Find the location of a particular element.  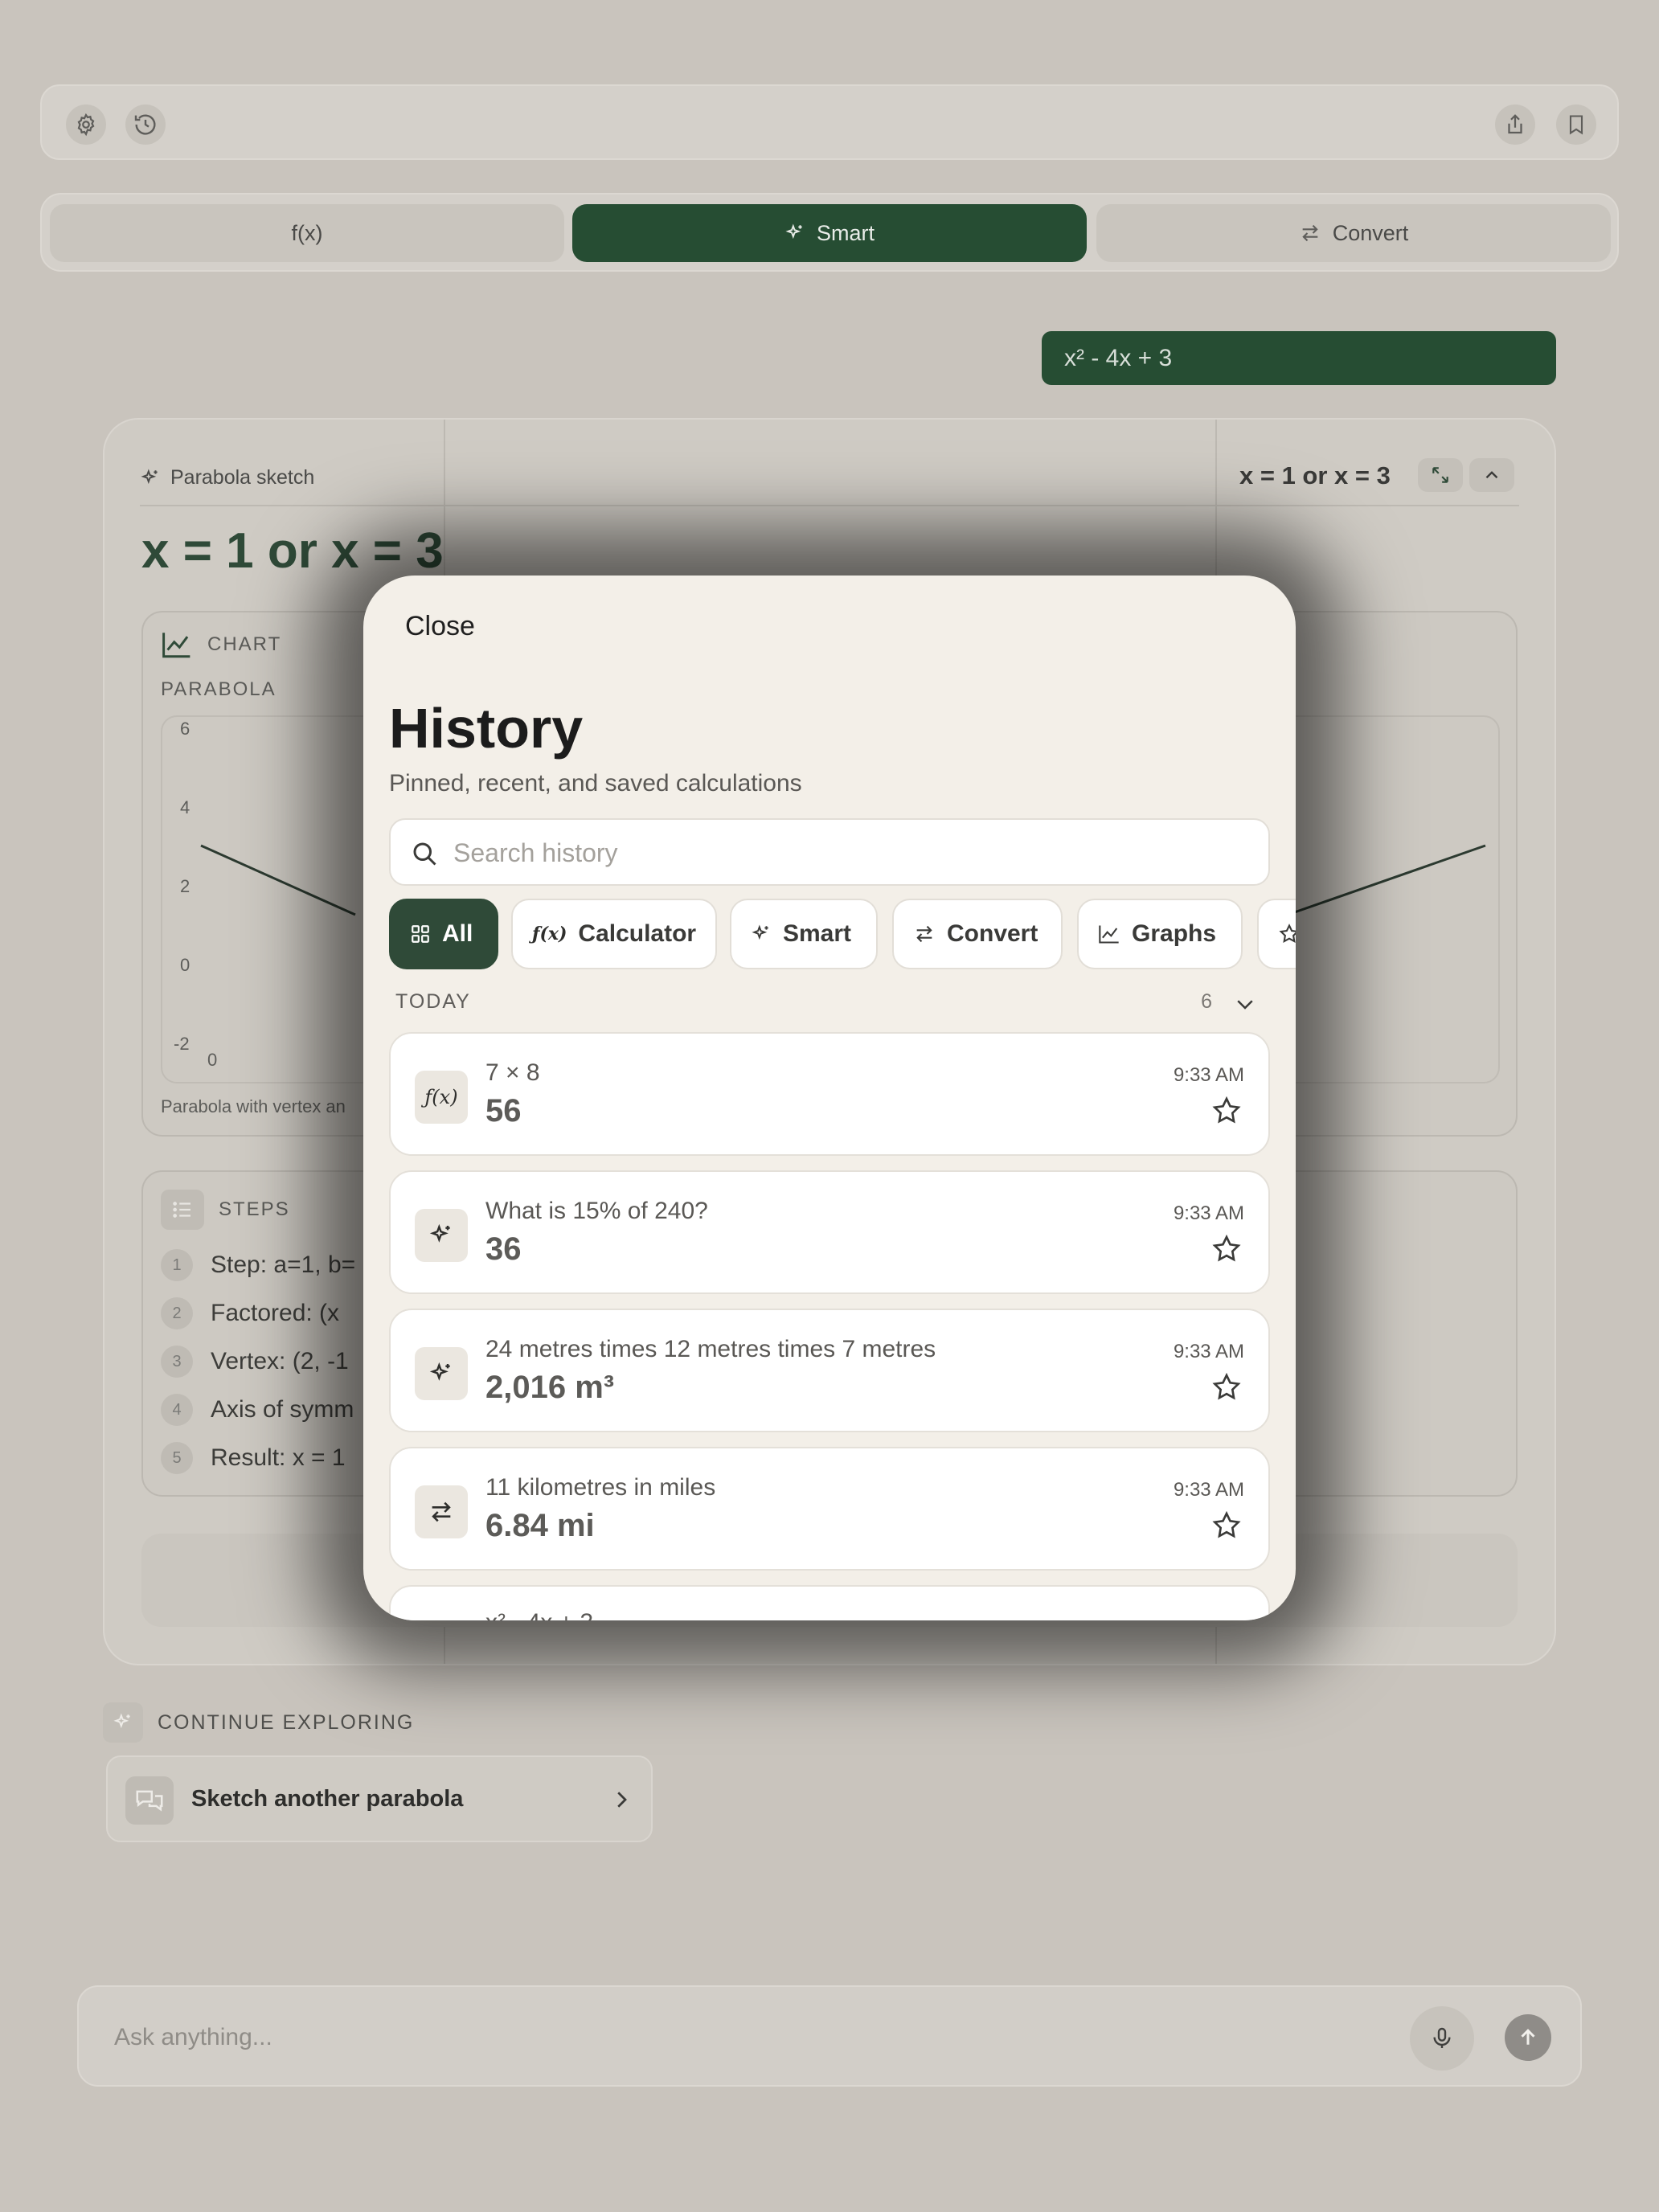

swap-icon-box is located at coordinates (442, 1511).